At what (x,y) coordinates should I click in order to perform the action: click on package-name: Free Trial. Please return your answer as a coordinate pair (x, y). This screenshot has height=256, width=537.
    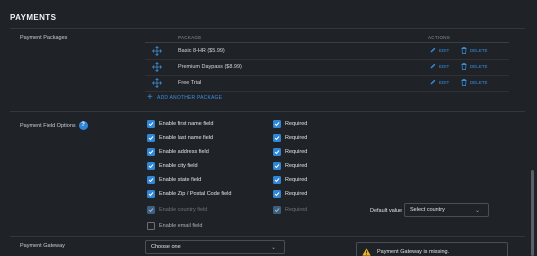
    Looking at the image, I should click on (190, 83).